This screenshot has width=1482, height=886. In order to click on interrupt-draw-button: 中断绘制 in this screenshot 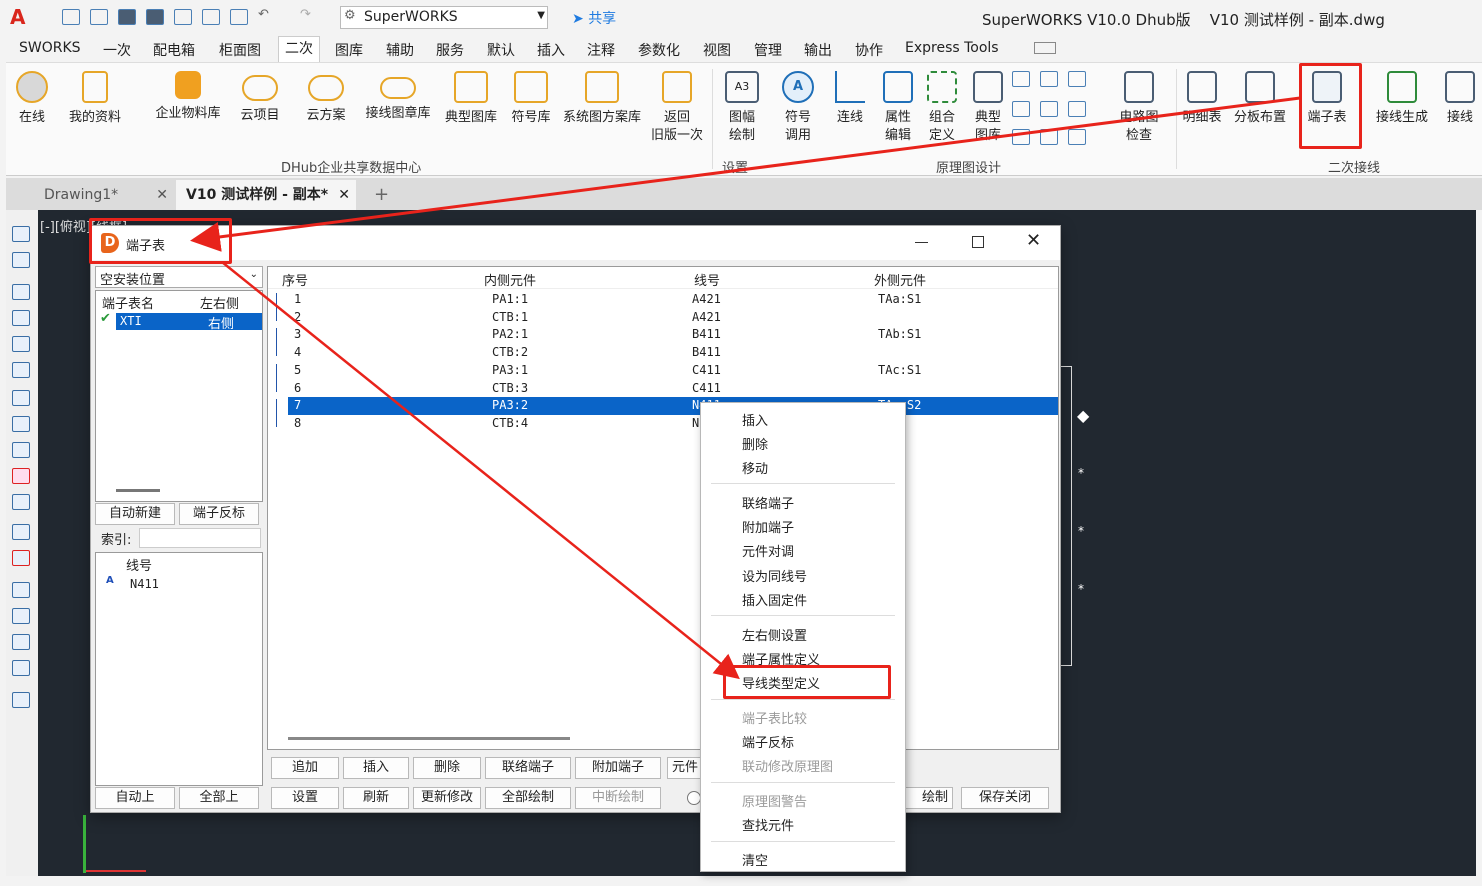, I will do `click(618, 798)`.